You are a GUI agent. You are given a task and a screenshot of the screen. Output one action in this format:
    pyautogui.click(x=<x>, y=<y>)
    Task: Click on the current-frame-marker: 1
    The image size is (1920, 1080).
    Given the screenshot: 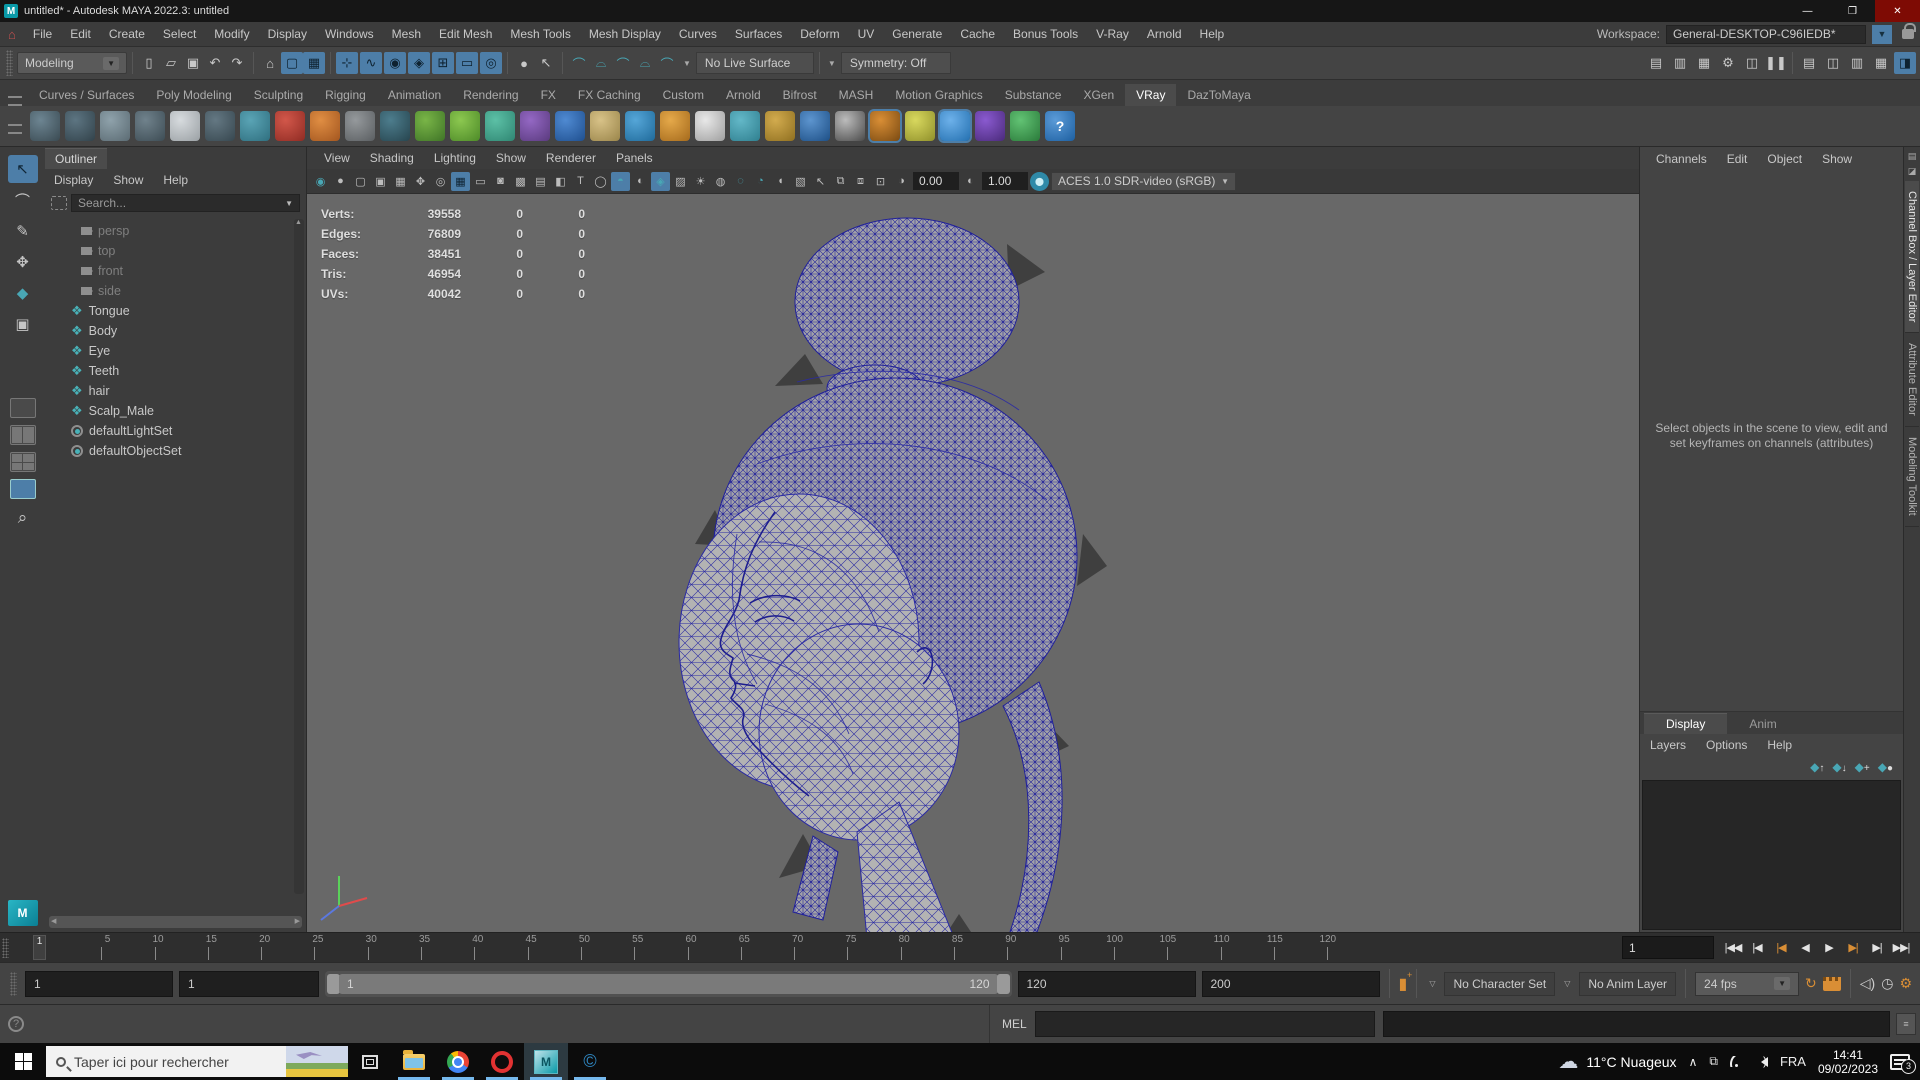 What is the action you would take?
    pyautogui.click(x=39, y=947)
    